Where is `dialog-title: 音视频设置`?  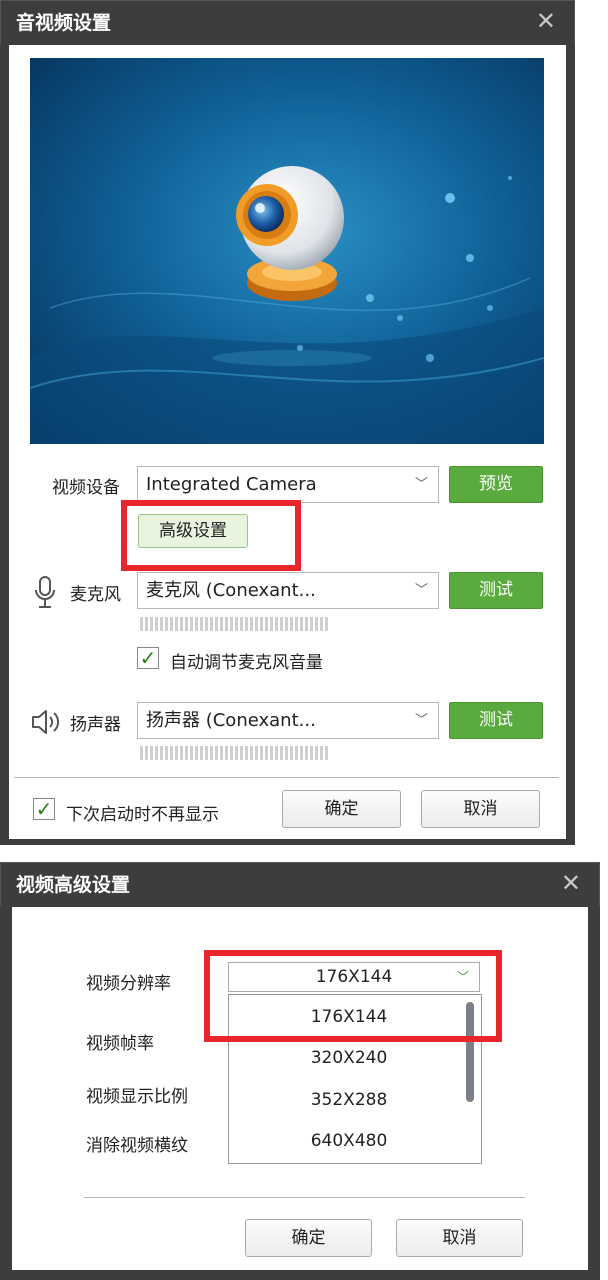 dialog-title: 音视频设置 is located at coordinates (64, 23).